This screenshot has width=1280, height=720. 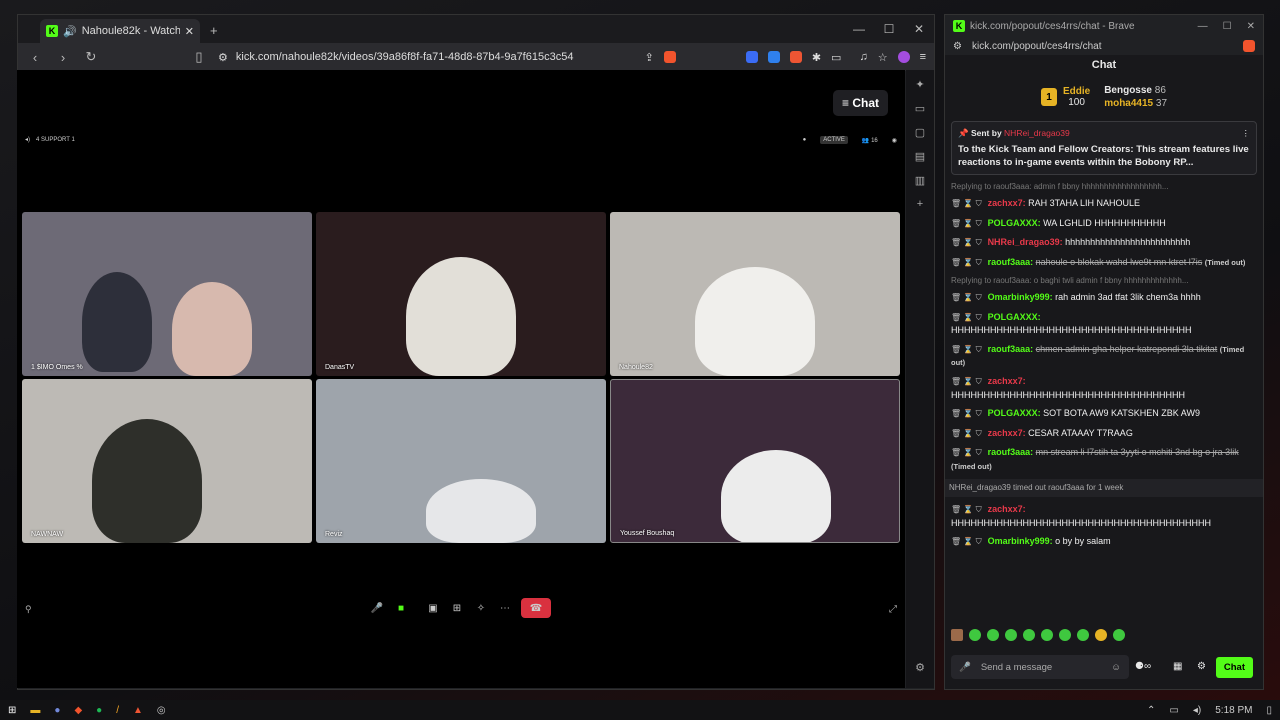 What do you see at coordinates (1177, 666) in the screenshot?
I see `store-icon: ▦` at bounding box center [1177, 666].